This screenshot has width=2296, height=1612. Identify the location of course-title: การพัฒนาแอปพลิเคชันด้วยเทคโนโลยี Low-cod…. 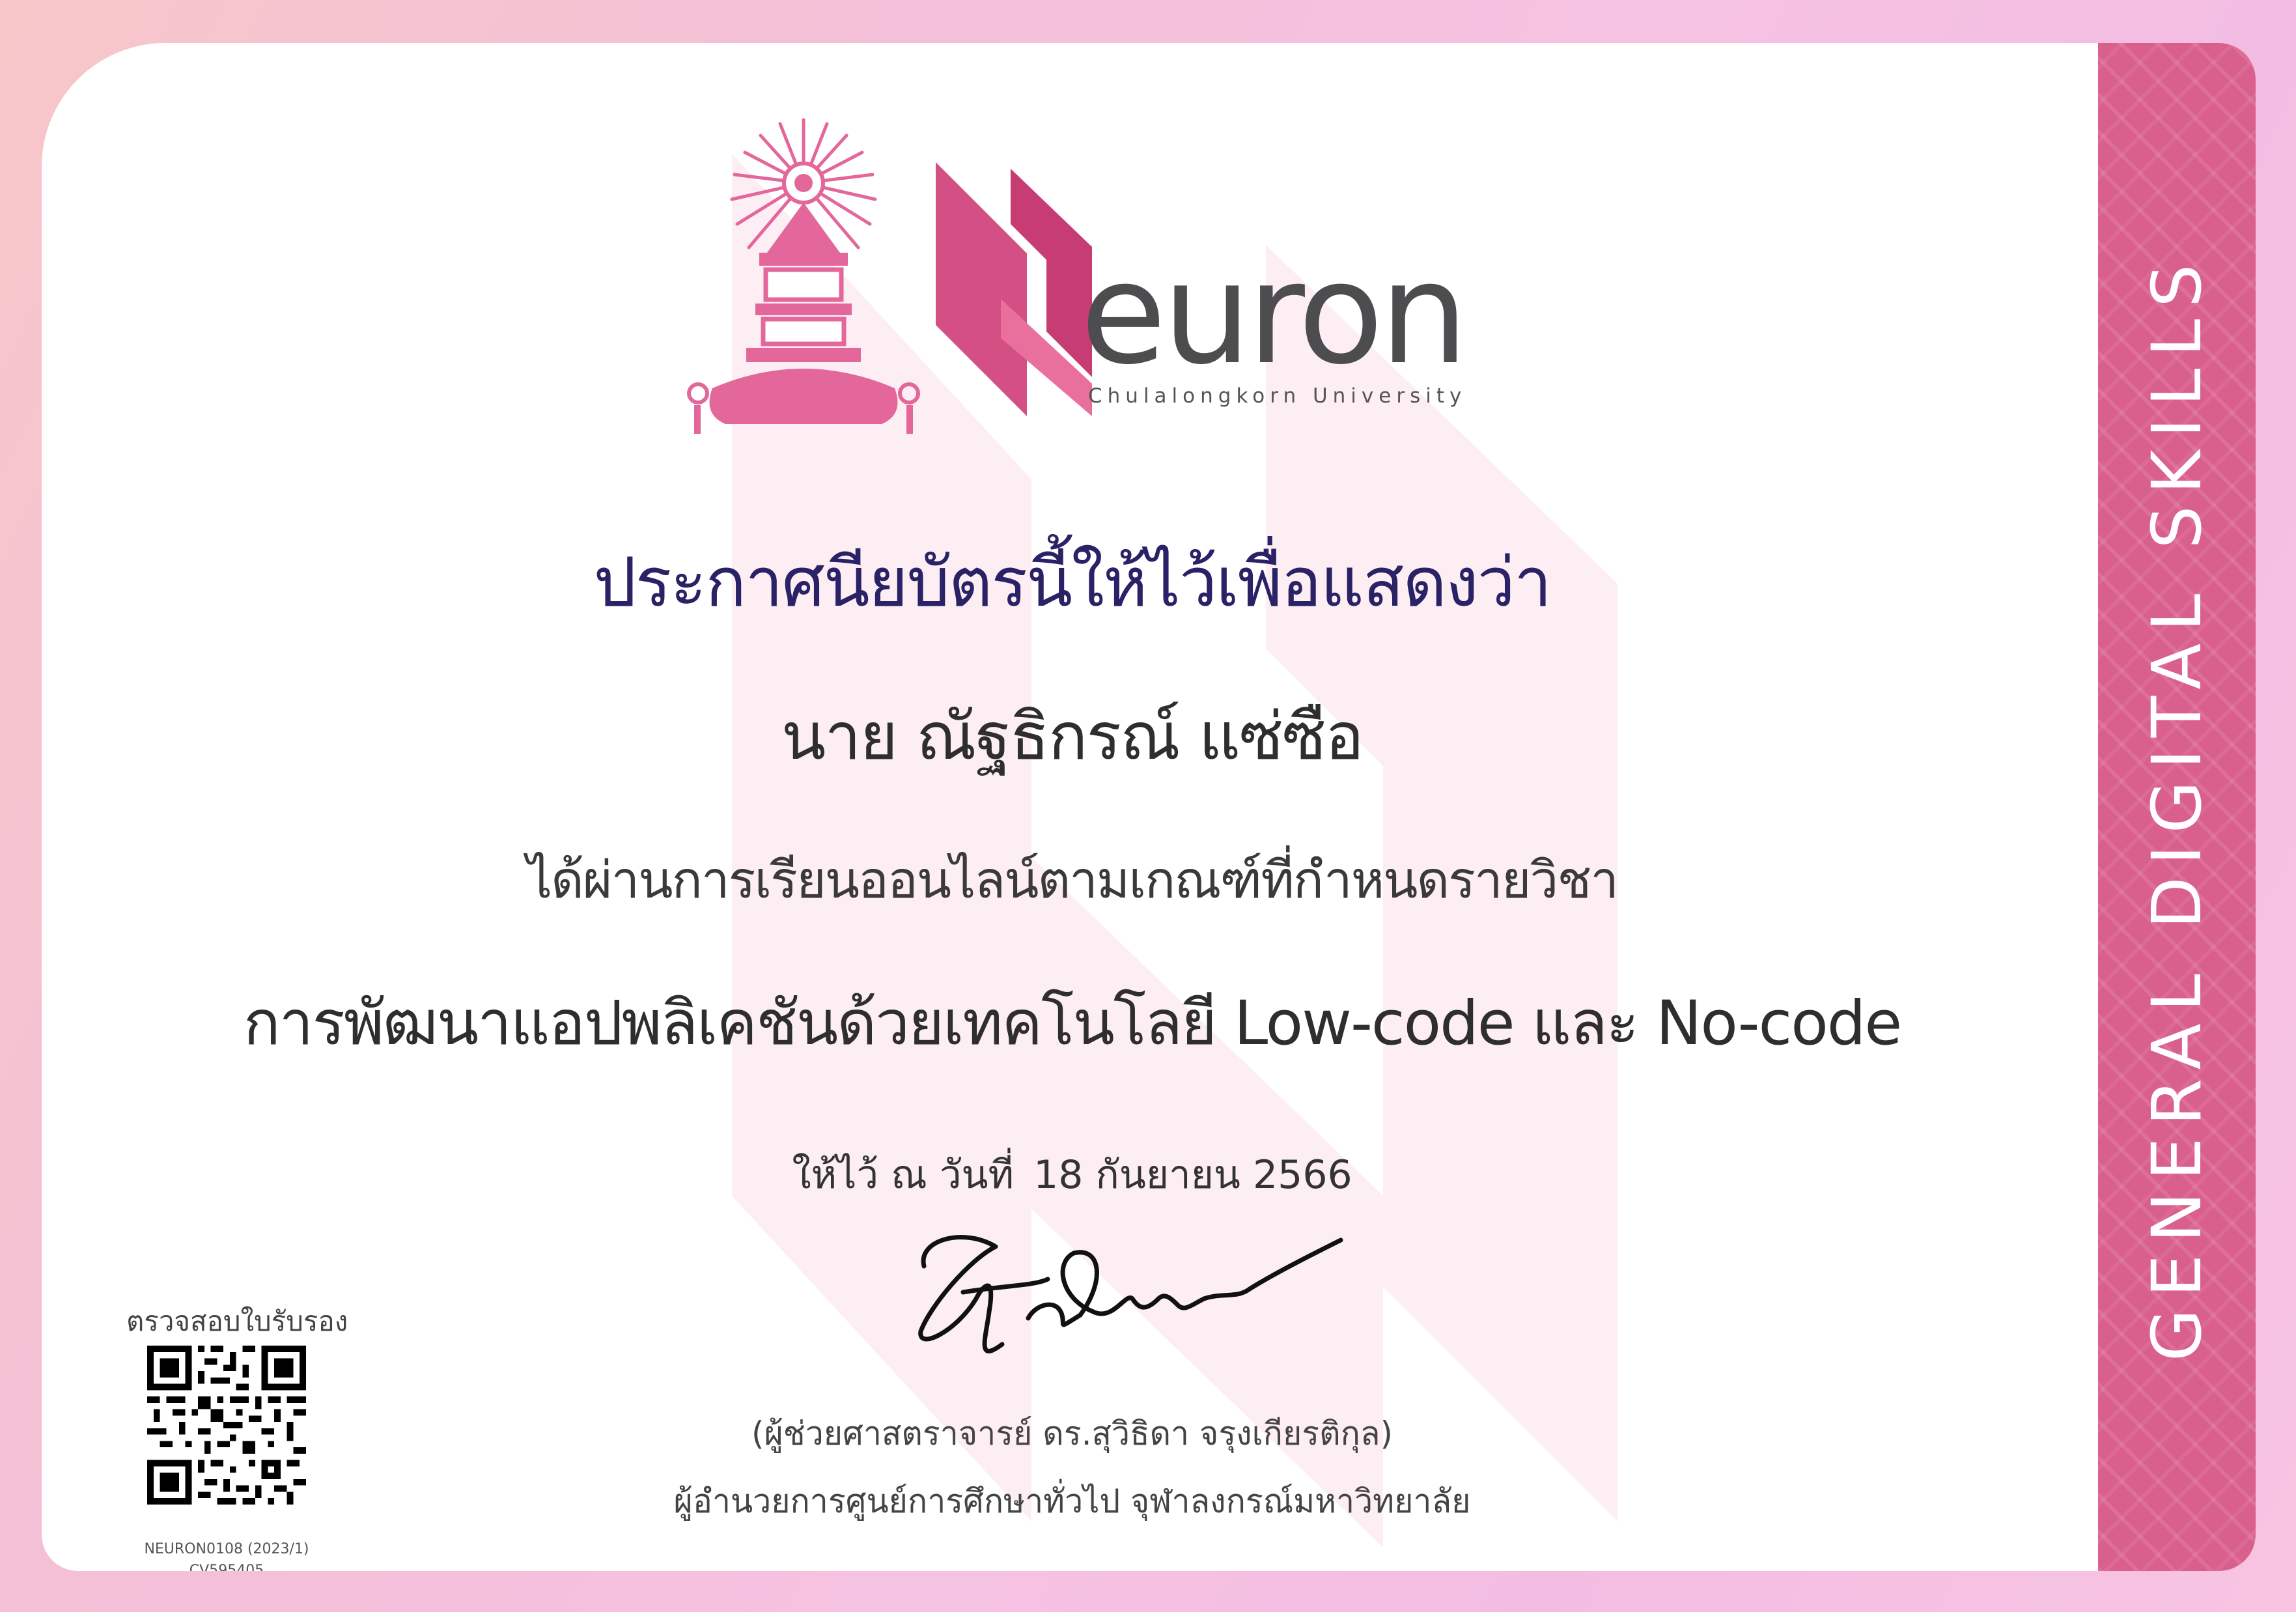
(1073, 1023).